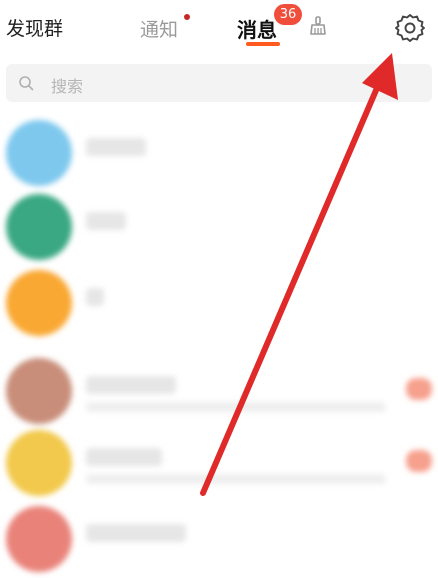  Describe the element at coordinates (219, 83) in the screenshot. I see `search-bar: 搜索` at that location.